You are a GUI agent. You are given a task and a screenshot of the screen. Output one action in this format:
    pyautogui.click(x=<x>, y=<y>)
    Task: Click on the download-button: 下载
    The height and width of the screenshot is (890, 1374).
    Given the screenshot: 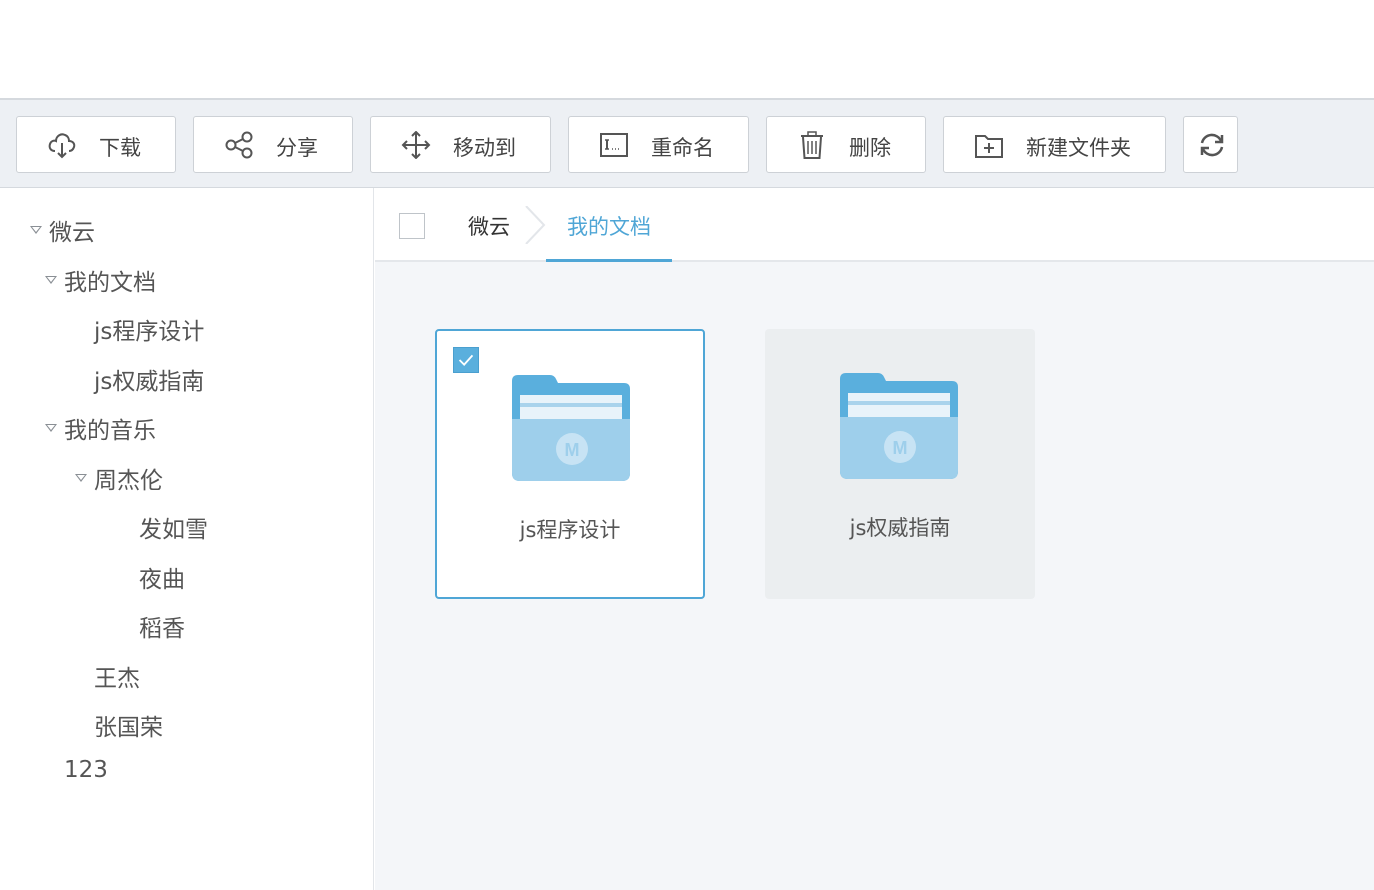 What is the action you would take?
    pyautogui.click(x=96, y=144)
    